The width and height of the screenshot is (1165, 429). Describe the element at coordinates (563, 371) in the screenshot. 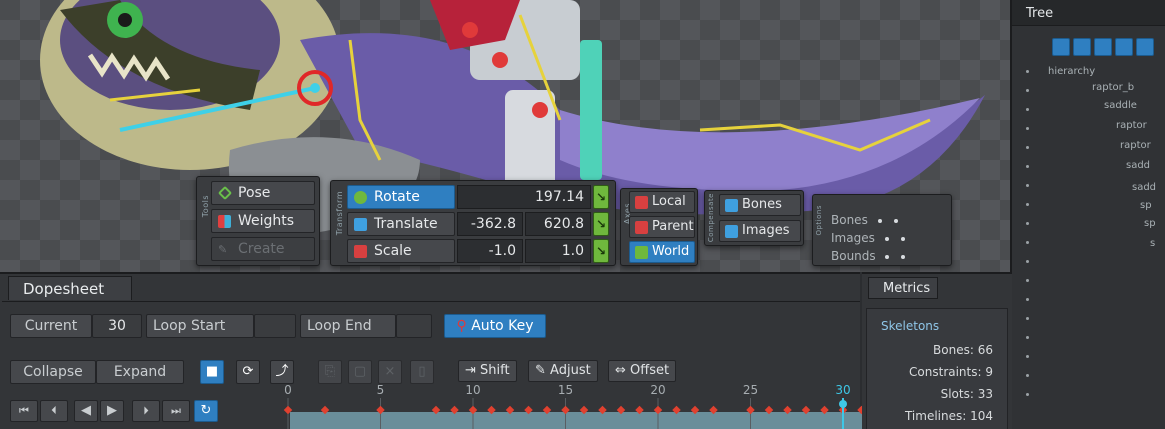

I see `adjust-button: ✎ Adjust` at that location.